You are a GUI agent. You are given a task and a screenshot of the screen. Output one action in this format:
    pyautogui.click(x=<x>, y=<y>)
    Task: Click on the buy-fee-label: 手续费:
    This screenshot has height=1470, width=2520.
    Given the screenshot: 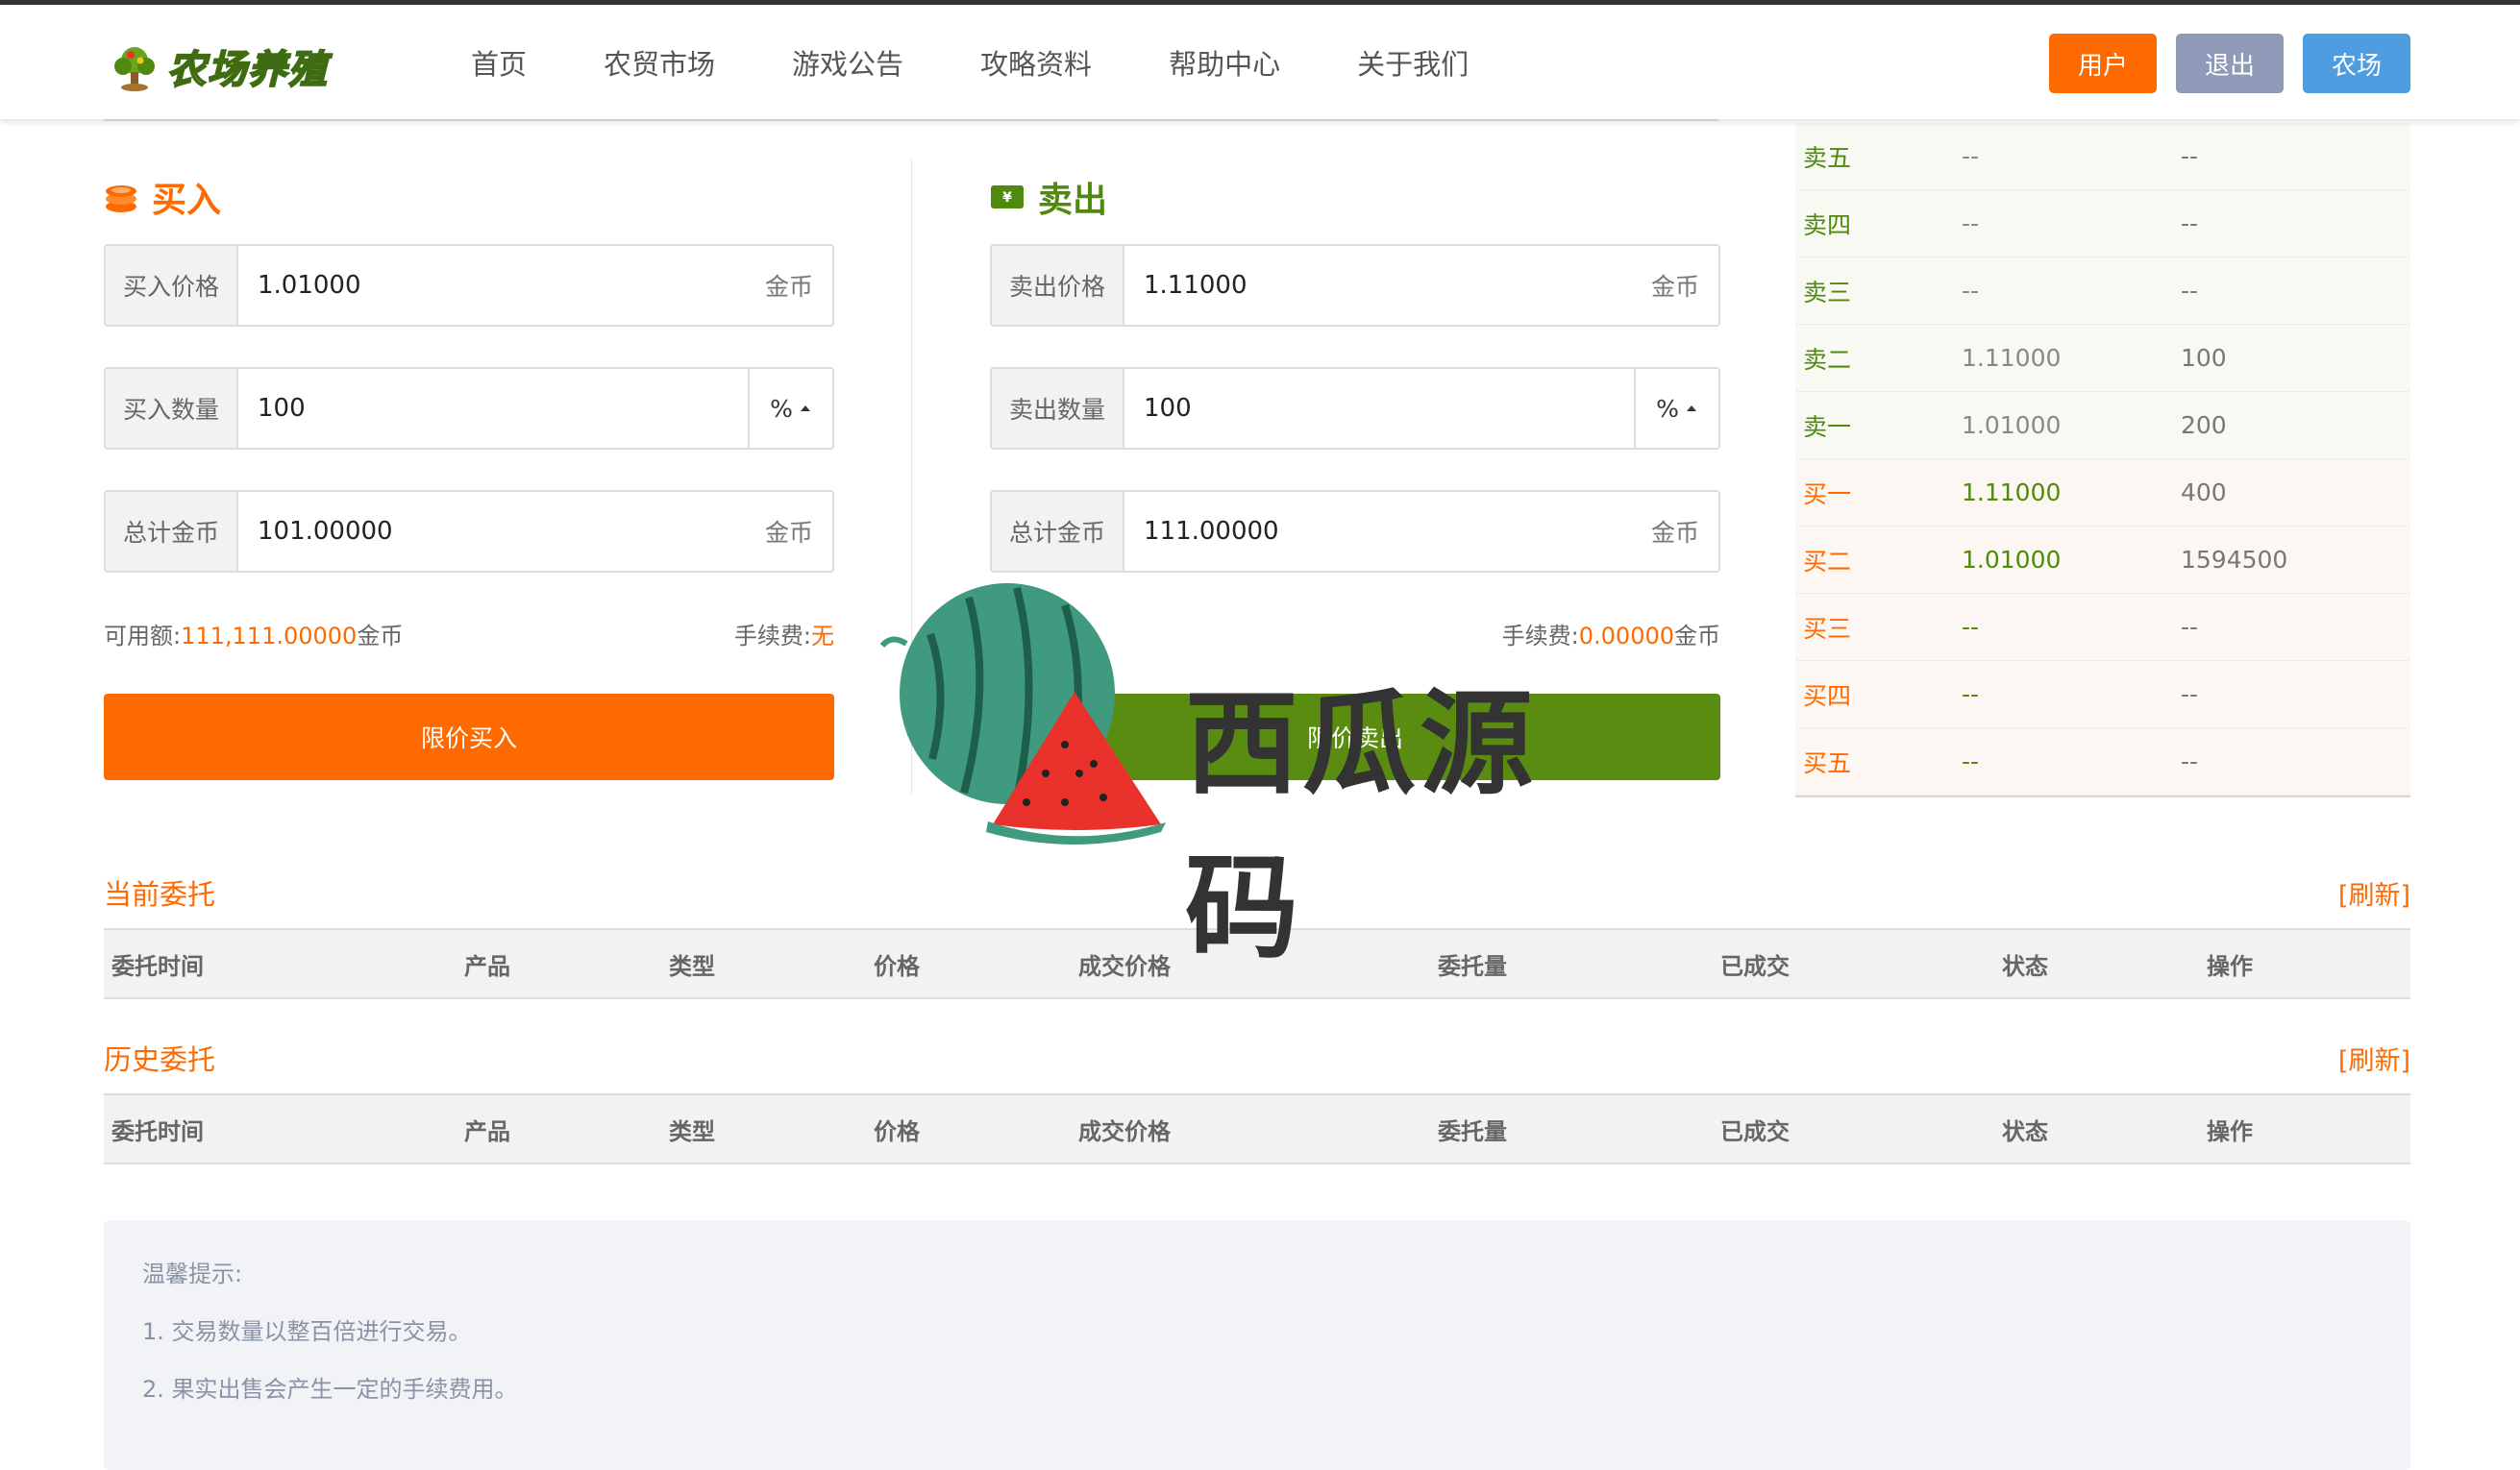 What is the action you would take?
    pyautogui.click(x=772, y=636)
    